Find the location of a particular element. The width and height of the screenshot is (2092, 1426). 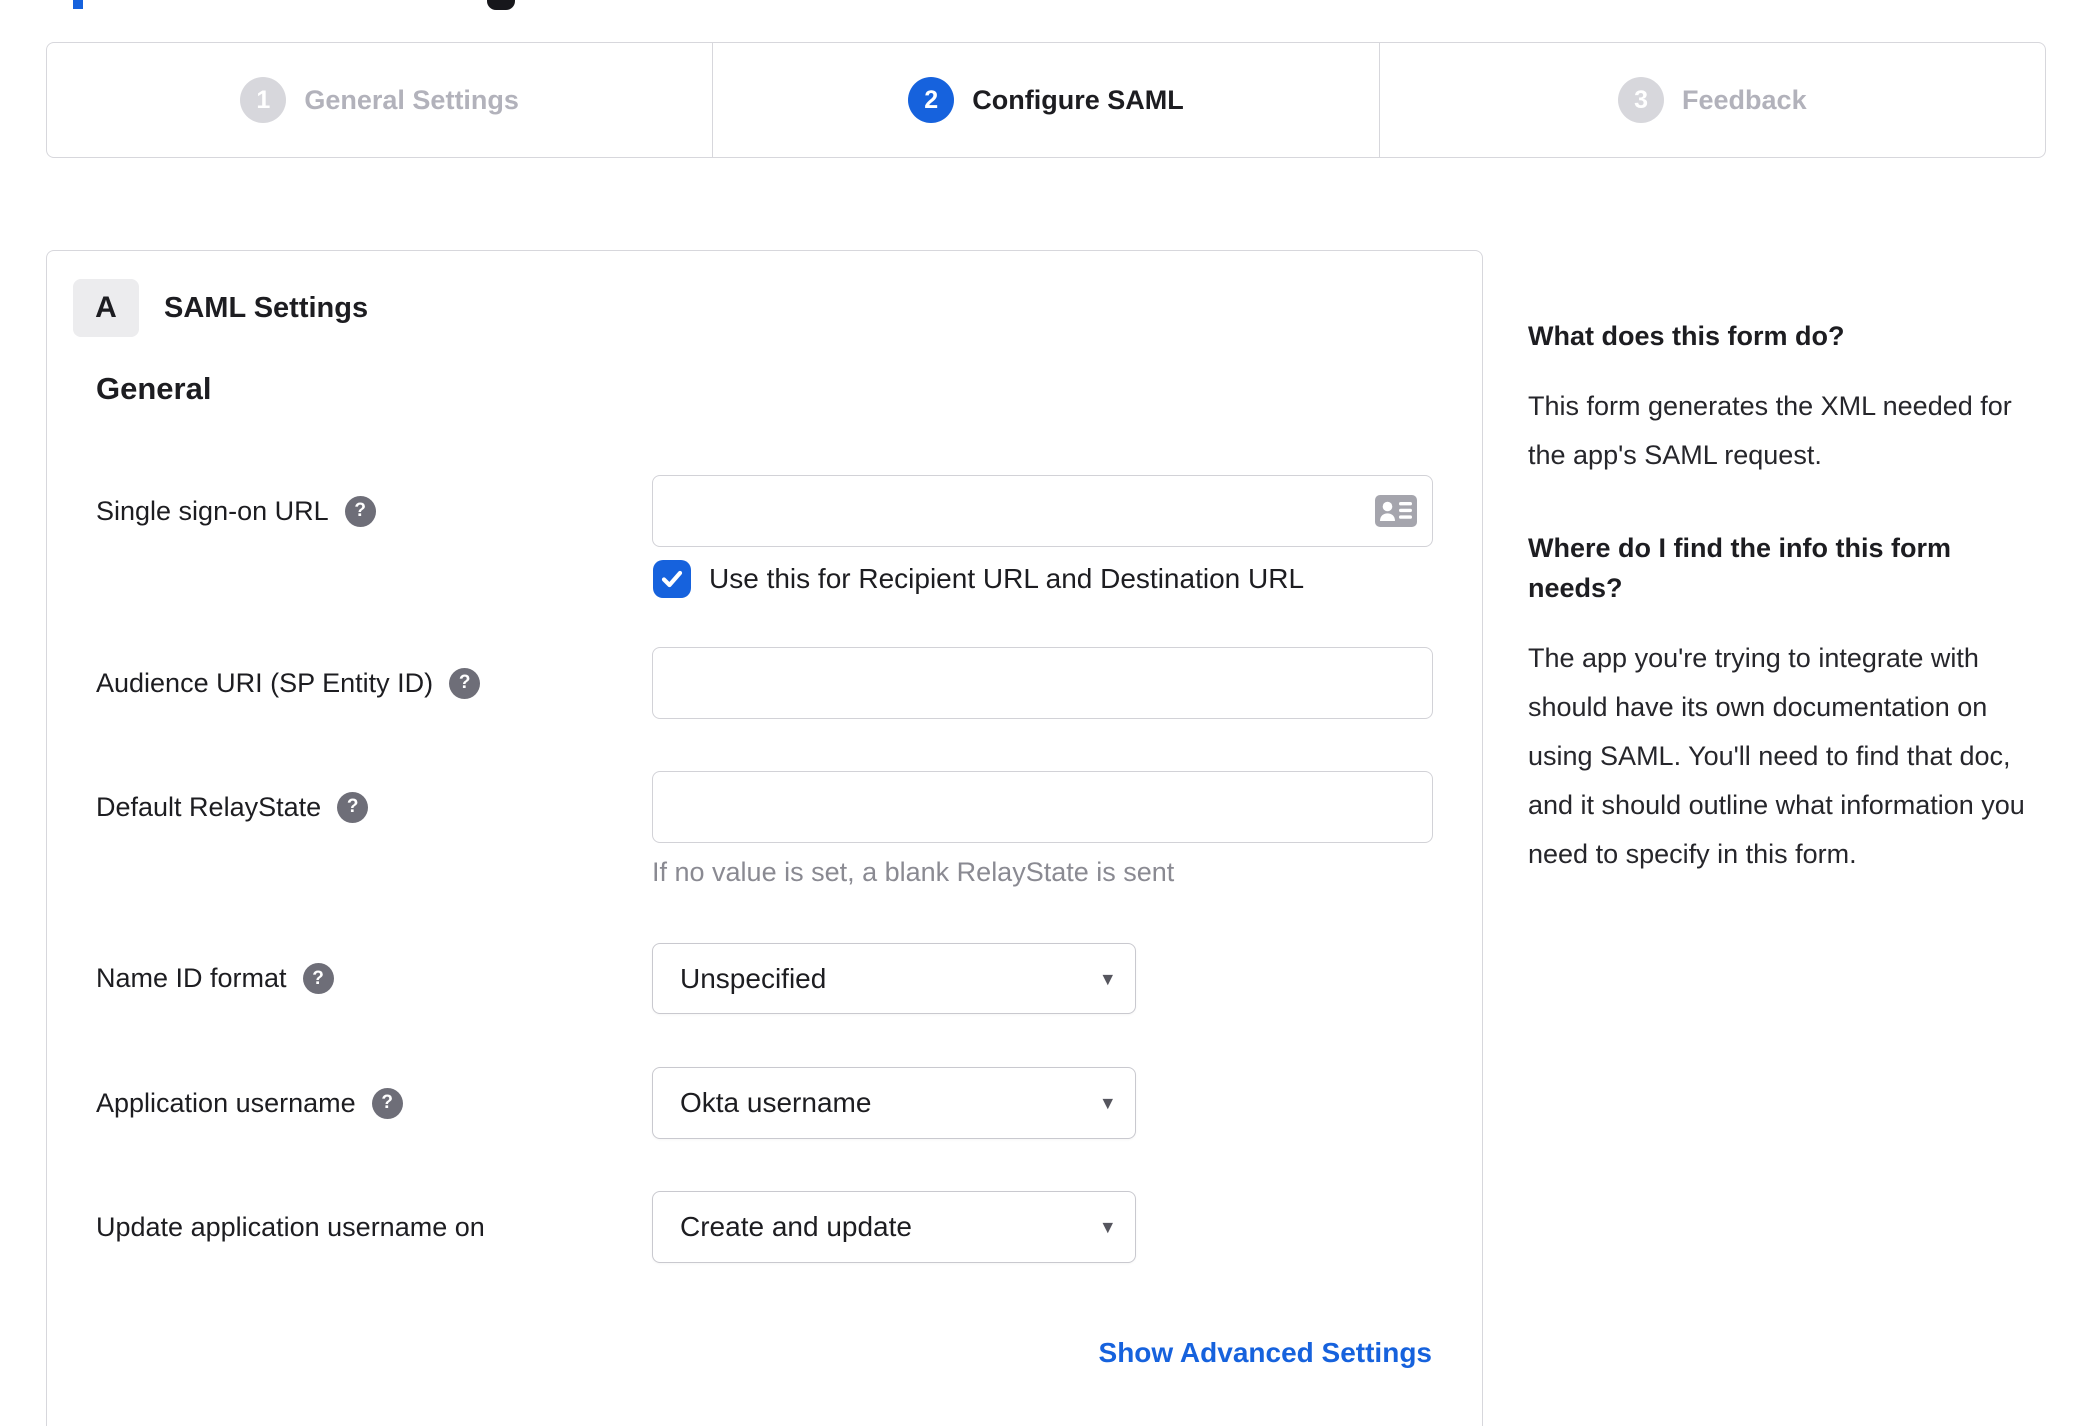

application-username-select: Okta username ▾ is located at coordinates (894, 1103).